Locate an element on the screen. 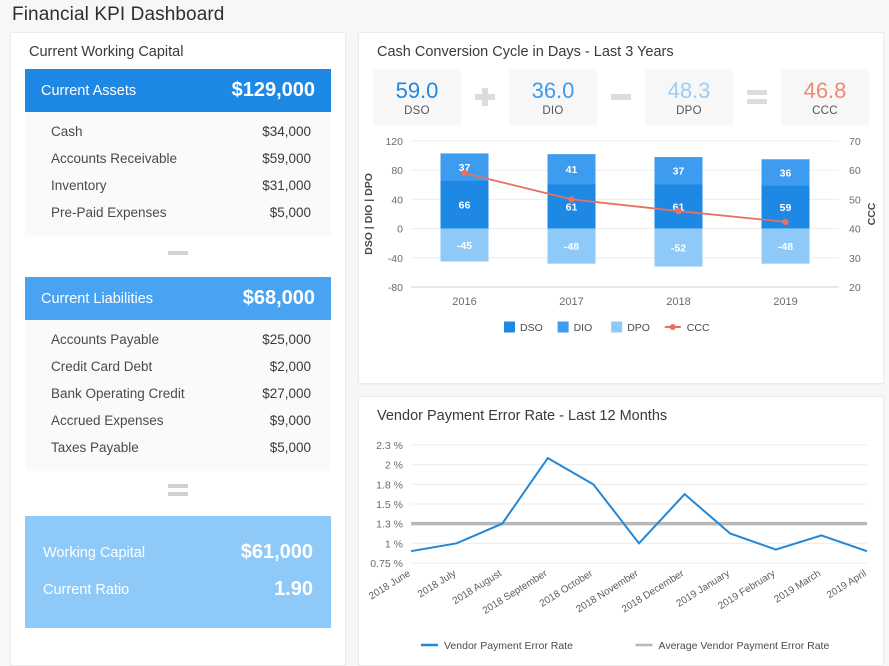 Image resolution: width=889 pixels, height=666 pixels. total-value: 1.90 is located at coordinates (293, 589).